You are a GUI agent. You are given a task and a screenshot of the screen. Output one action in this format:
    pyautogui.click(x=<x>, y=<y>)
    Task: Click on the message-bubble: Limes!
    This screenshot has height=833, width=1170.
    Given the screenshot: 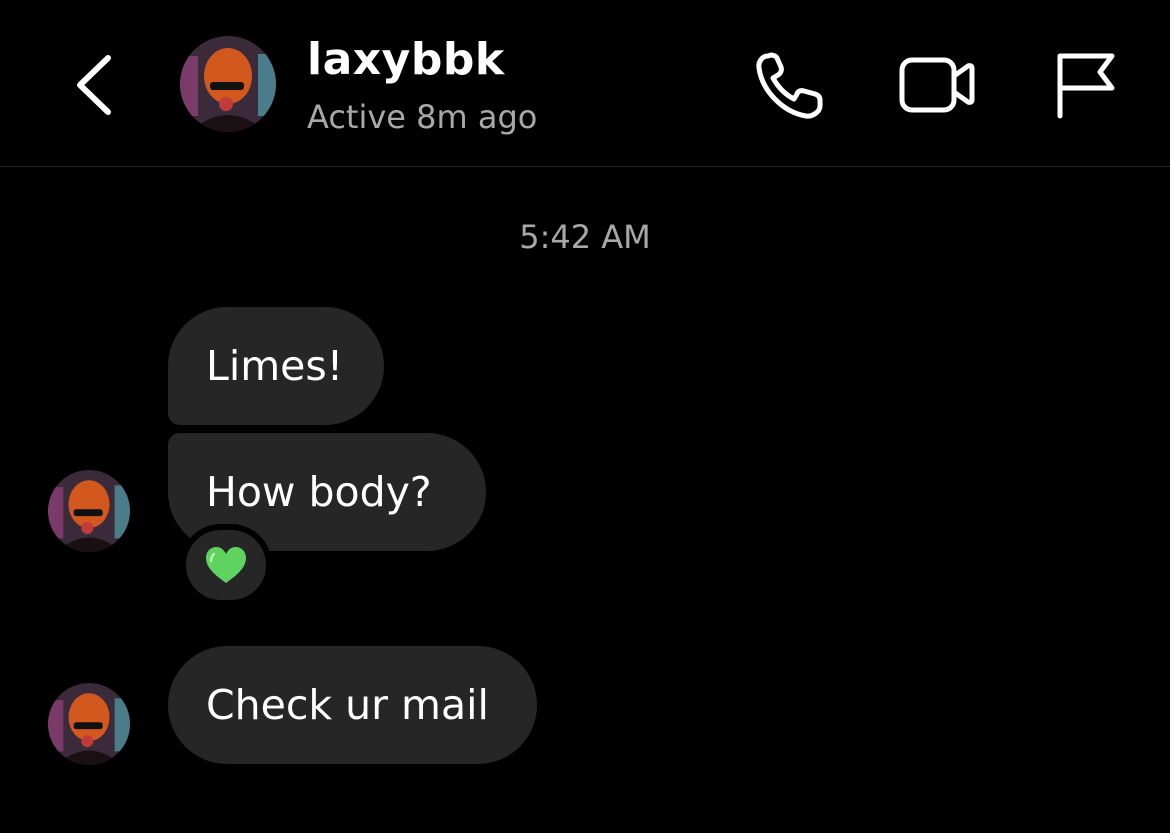 What is the action you would take?
    pyautogui.click(x=276, y=366)
    